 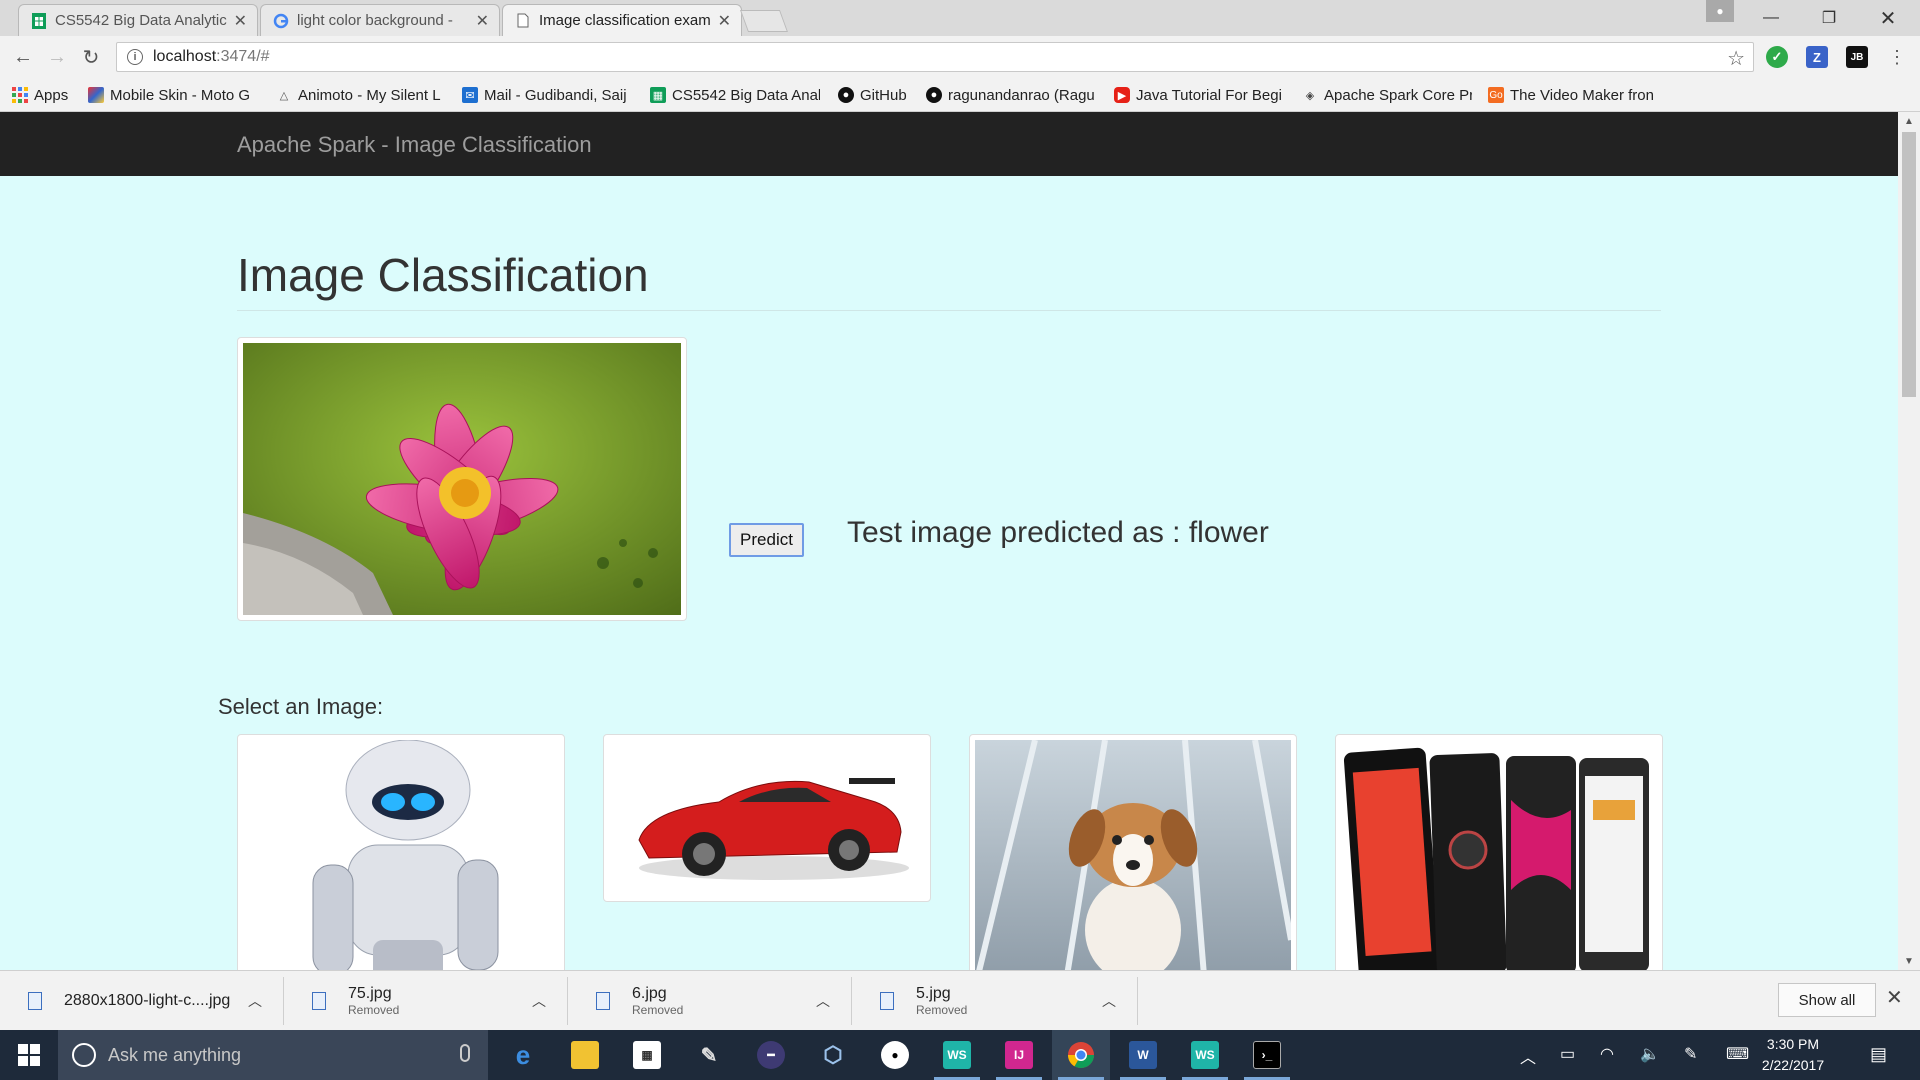 I want to click on restore-icon: ❐, so click(x=1829, y=18).